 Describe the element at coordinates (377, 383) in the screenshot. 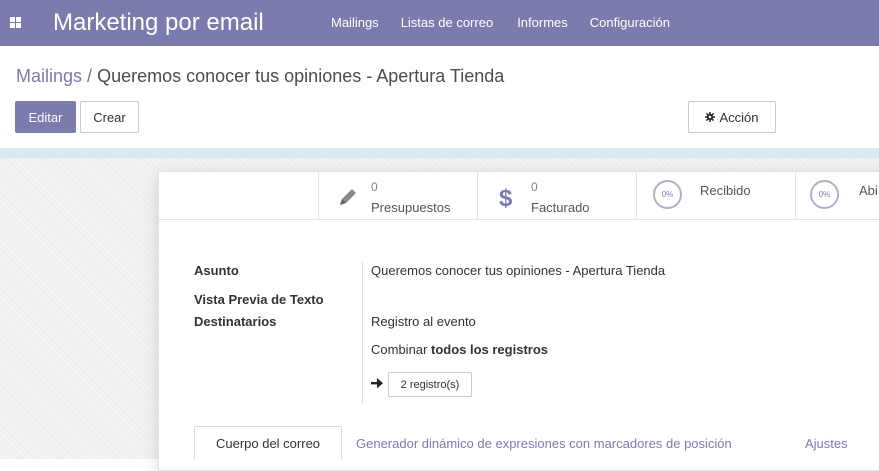

I see `arrow-right-icon` at that location.